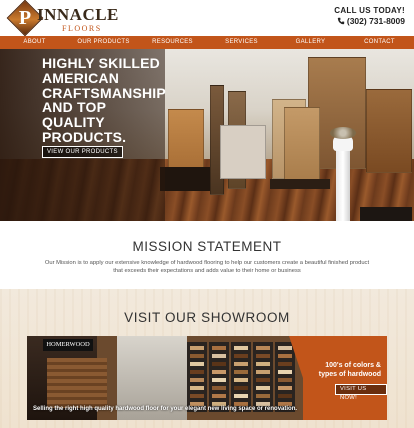 This screenshot has width=414, height=428. I want to click on nav-item-services: SERVICES, so click(241, 42).